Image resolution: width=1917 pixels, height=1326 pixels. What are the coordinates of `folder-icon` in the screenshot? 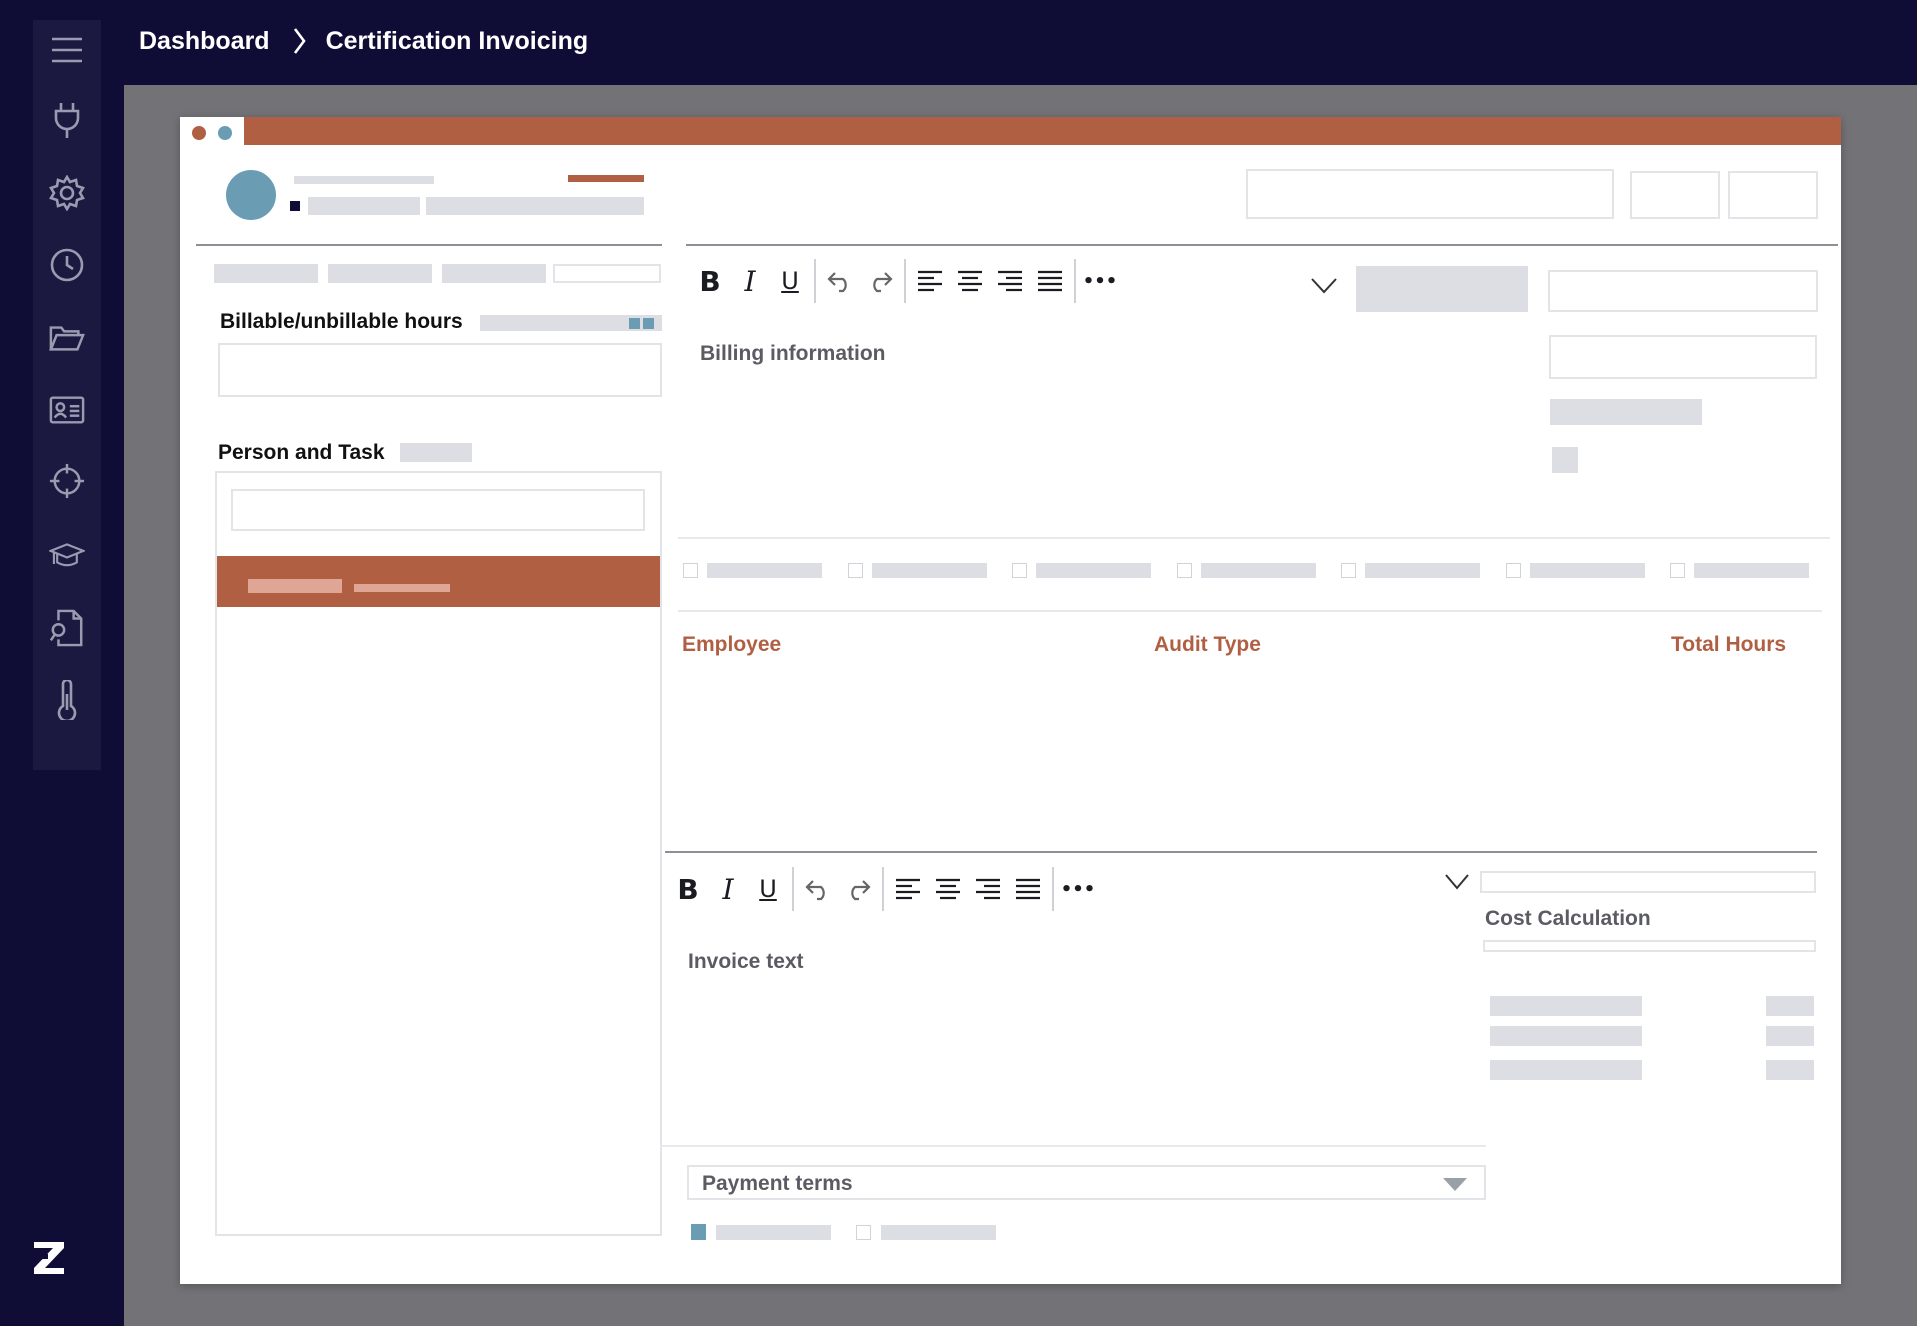 It's located at (67, 338).